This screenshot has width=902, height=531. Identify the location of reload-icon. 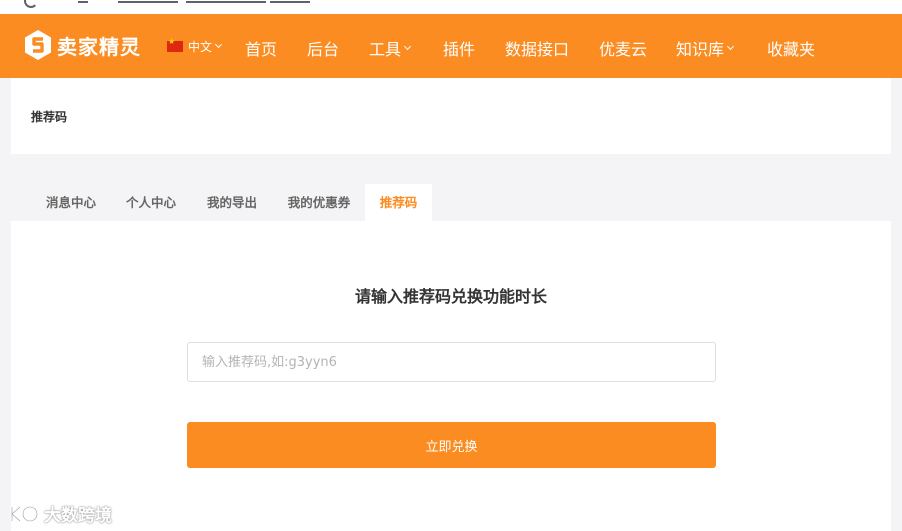
(31, 4).